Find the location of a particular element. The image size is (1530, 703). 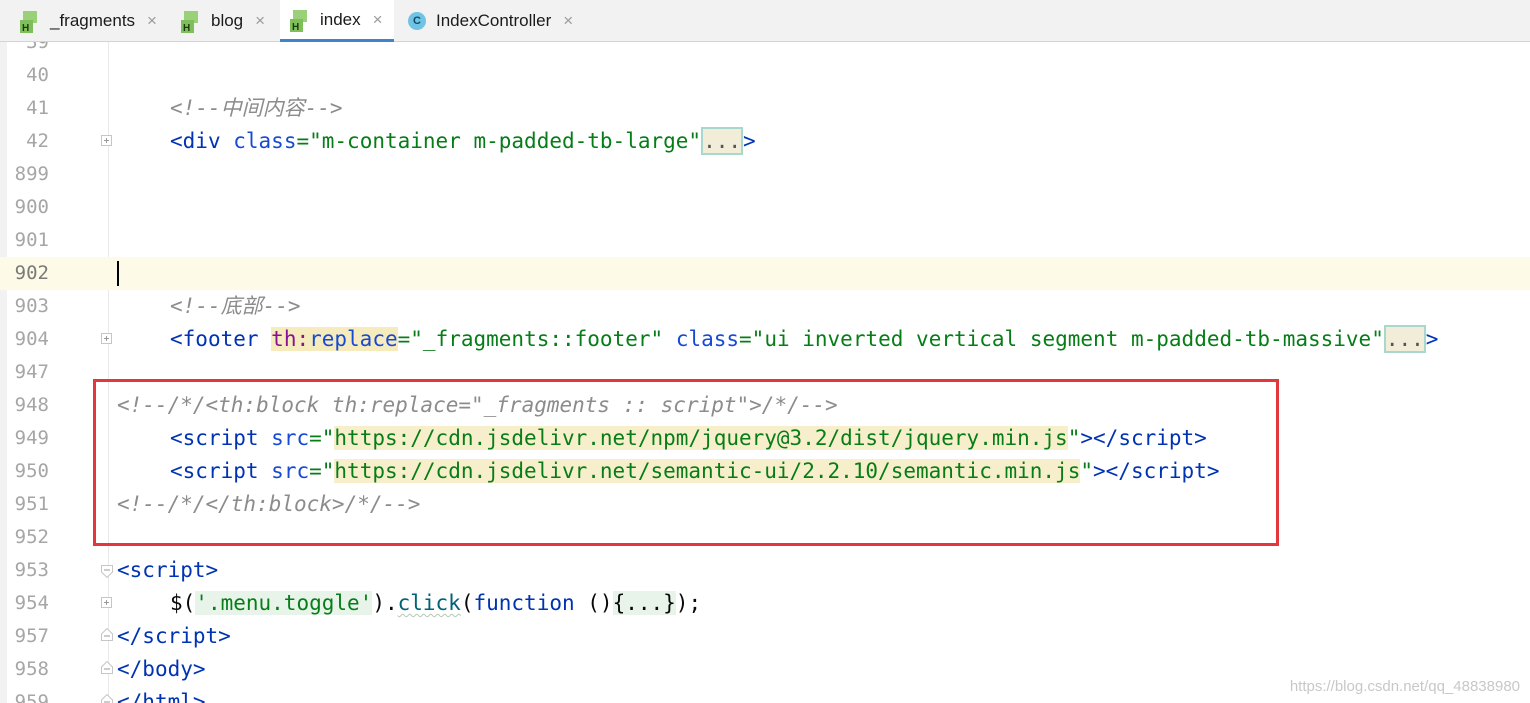

line-number: 903 is located at coordinates (31, 306).